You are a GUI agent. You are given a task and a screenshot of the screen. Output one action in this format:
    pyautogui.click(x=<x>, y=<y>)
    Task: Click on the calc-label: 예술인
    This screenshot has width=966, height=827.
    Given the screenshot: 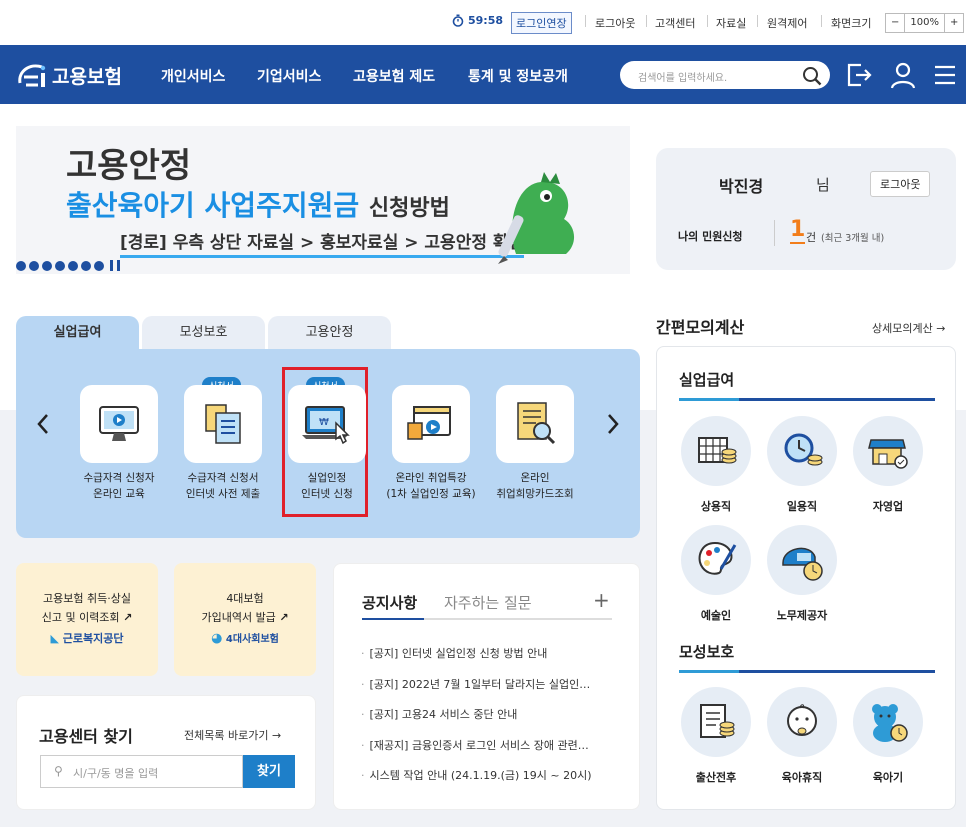 What is the action you would take?
    pyautogui.click(x=716, y=615)
    